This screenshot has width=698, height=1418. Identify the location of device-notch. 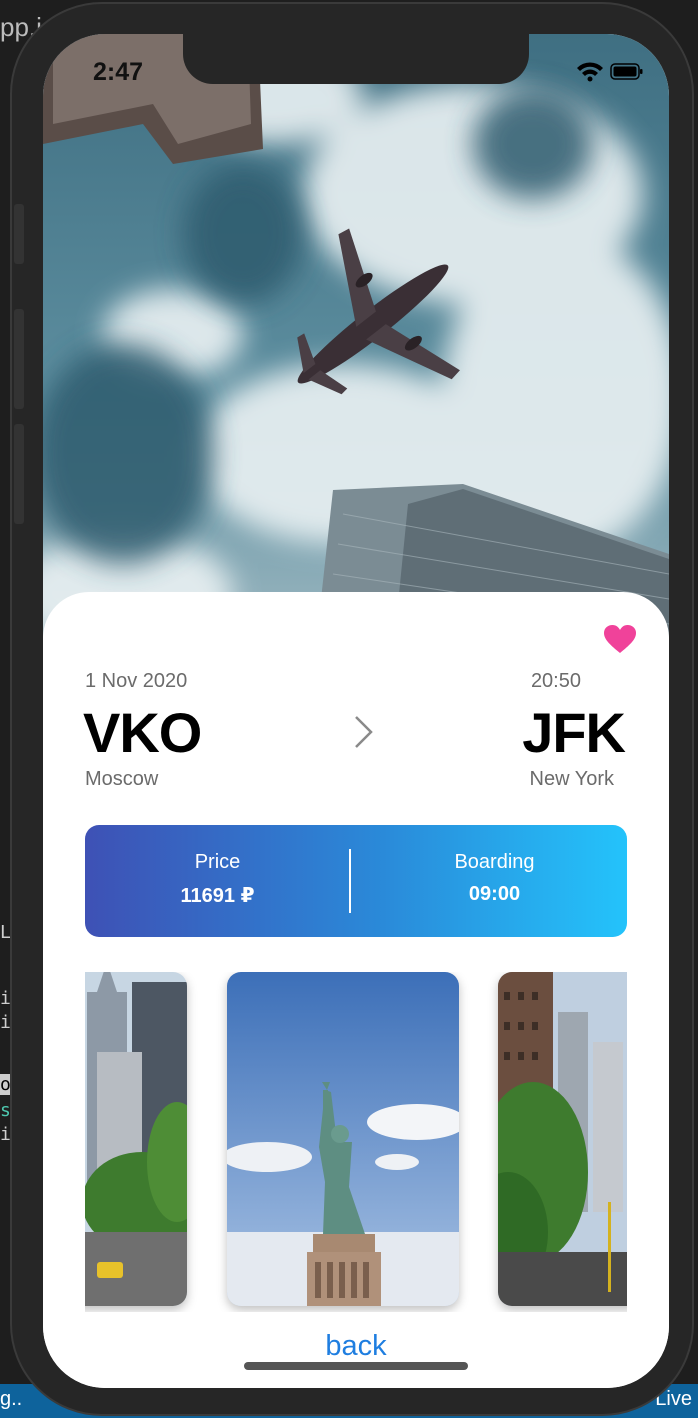
(356, 59).